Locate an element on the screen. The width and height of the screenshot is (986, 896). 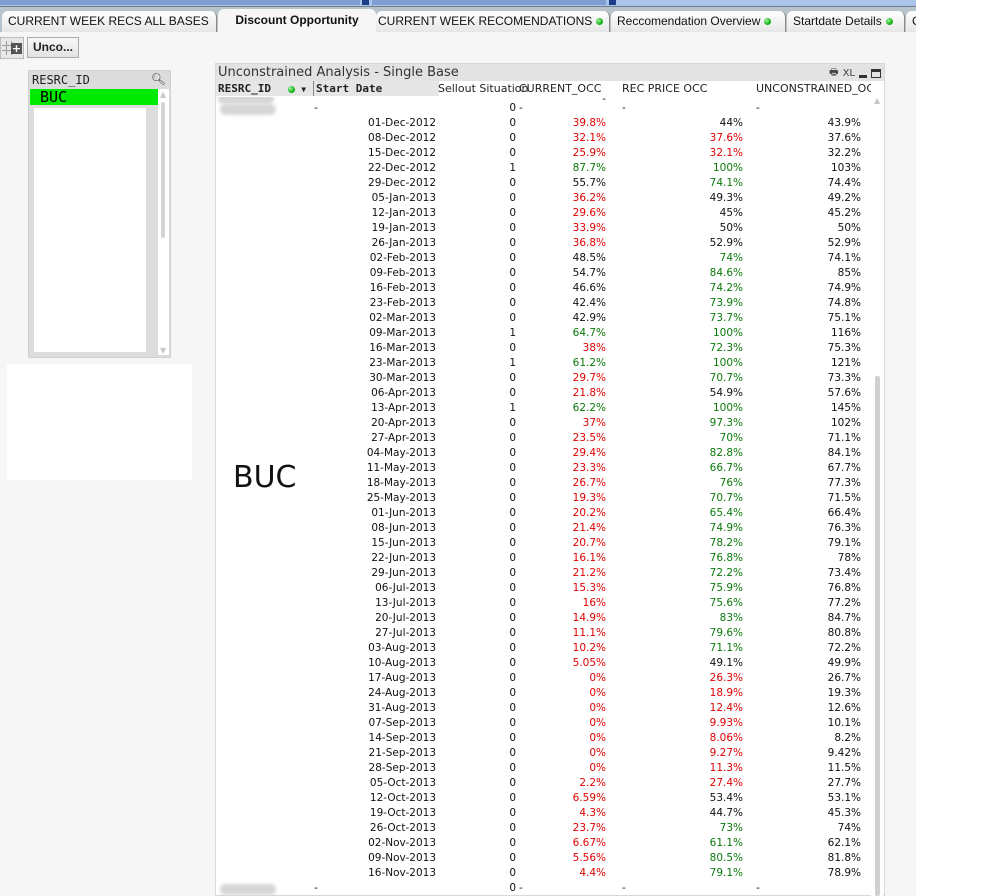
table-row: 23-Mar-2013 1 61.2% 100% 121% is located at coordinates (543, 363).